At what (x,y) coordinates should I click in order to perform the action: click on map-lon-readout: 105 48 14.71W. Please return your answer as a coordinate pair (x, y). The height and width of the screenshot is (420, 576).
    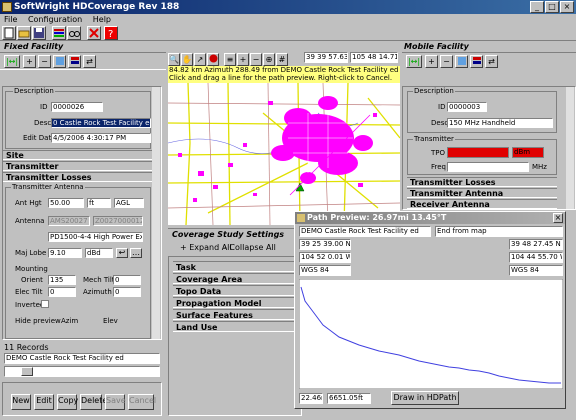
    Looking at the image, I should click on (374, 57).